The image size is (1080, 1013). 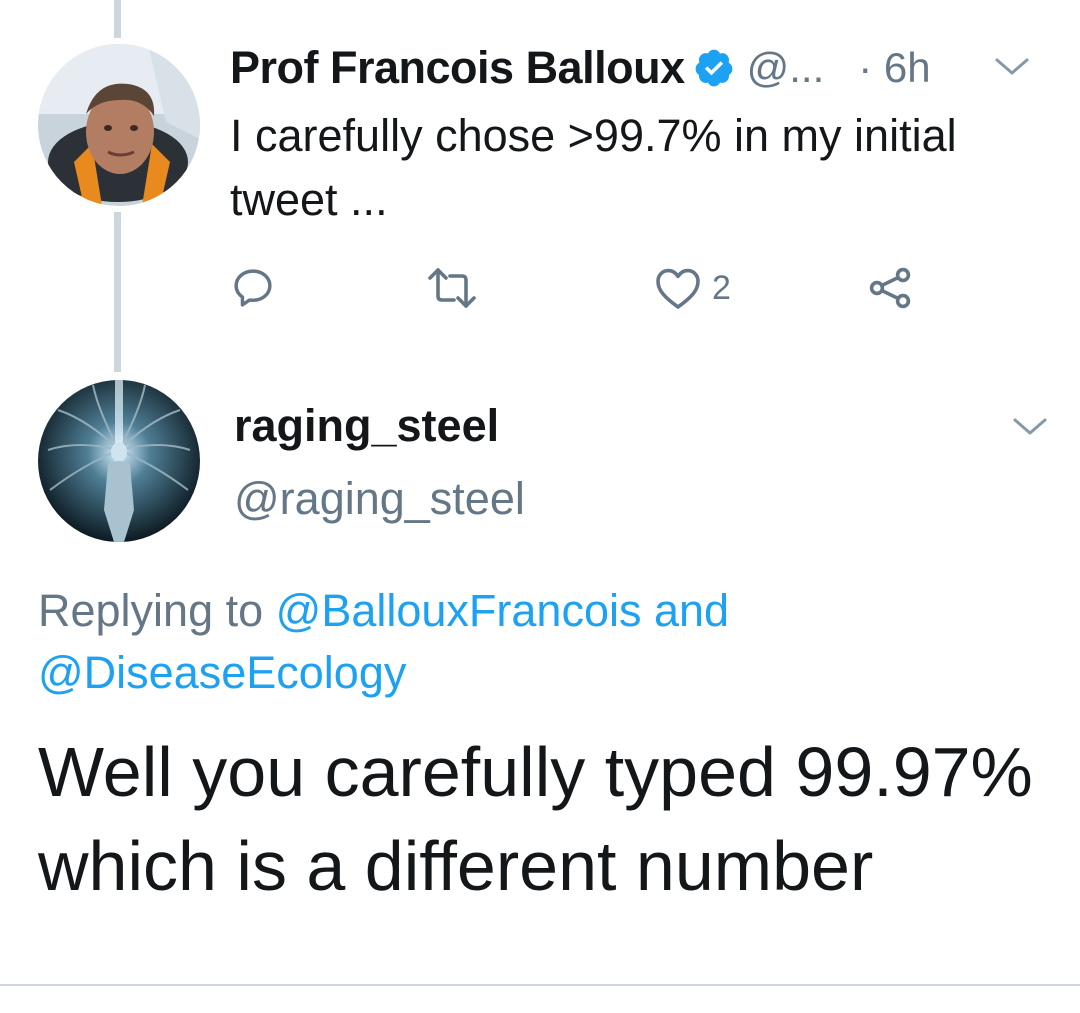 What do you see at coordinates (457, 68) in the screenshot?
I see `tweet1-display-name: Prof Francois Balloux` at bounding box center [457, 68].